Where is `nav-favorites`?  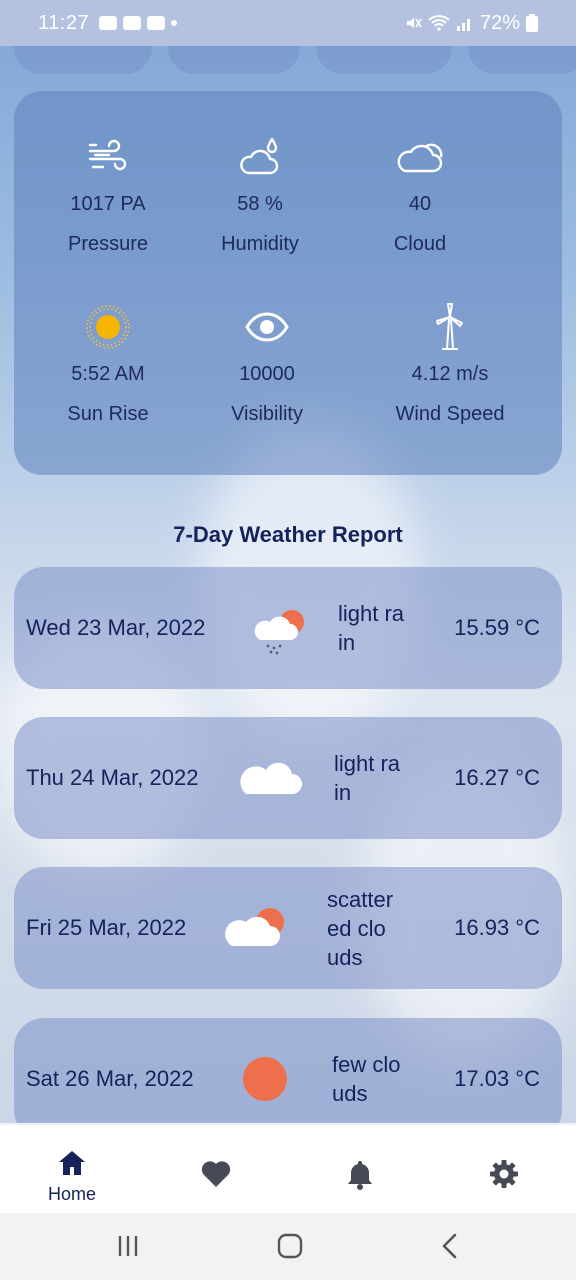
nav-favorites is located at coordinates (216, 1176).